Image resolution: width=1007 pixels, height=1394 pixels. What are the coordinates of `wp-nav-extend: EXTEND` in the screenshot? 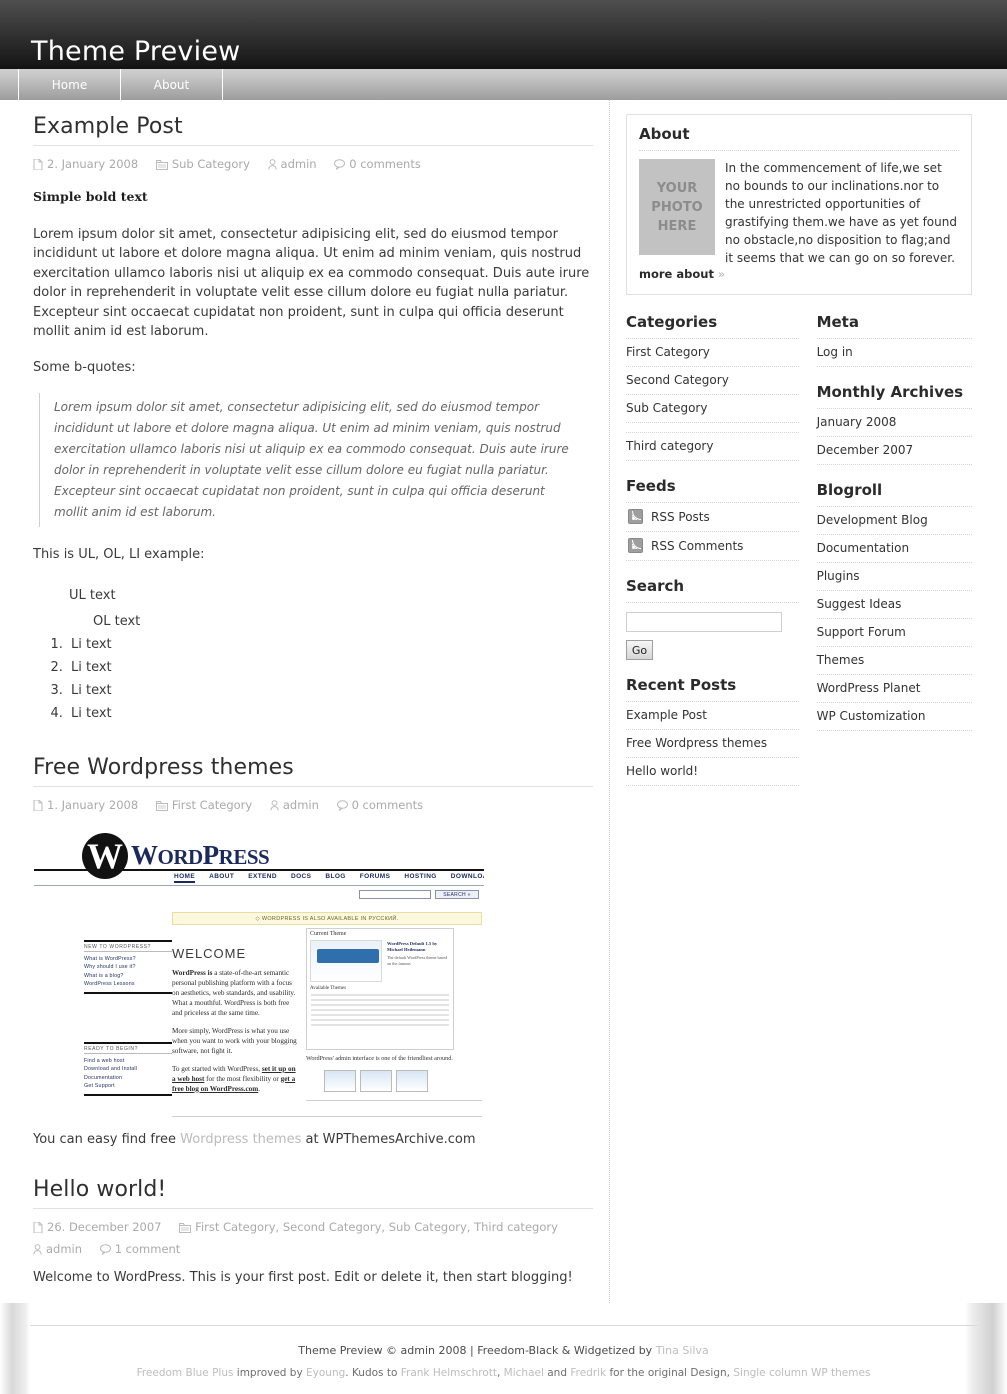 It's located at (262, 876).